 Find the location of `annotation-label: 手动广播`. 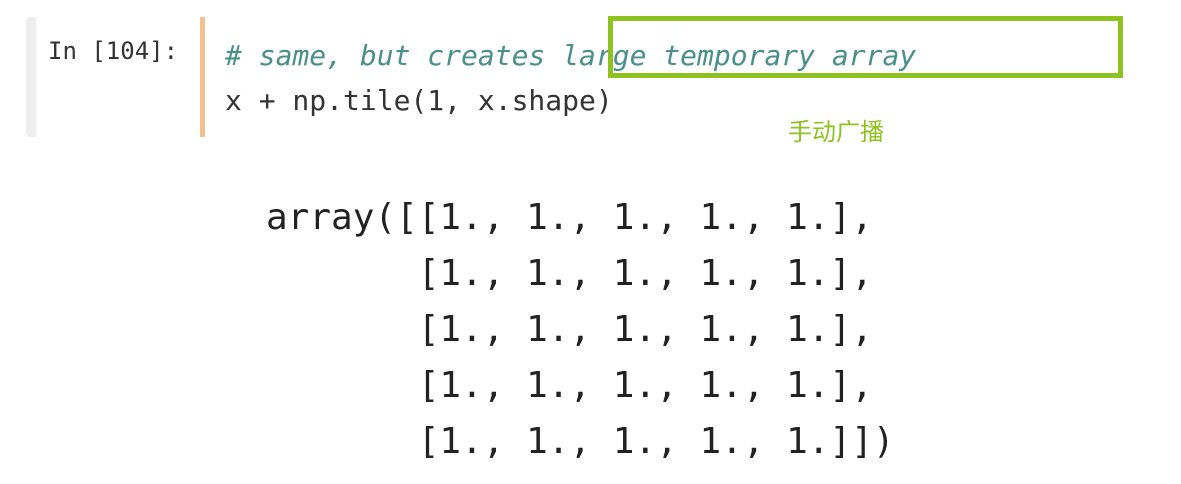

annotation-label: 手动广播 is located at coordinates (836, 132).